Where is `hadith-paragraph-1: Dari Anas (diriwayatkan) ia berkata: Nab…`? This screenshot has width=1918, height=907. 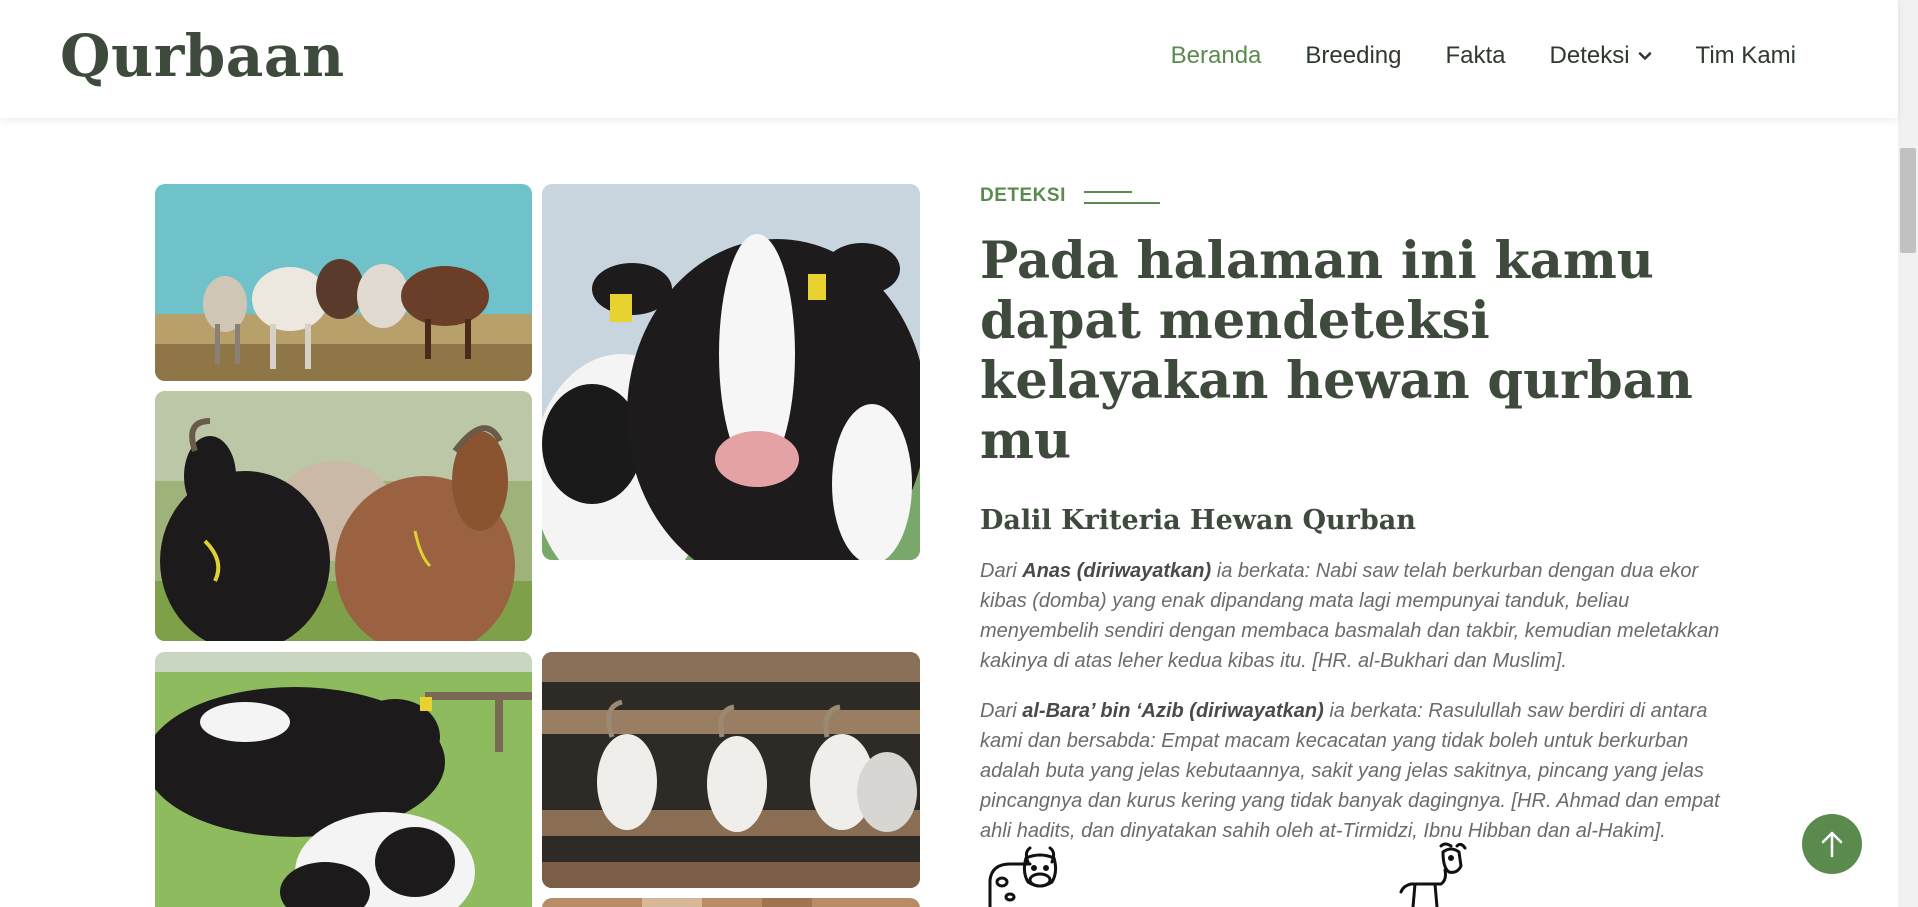
hadith-paragraph-1: Dari Anas (diriwayatkan) ia berkata: Nab… is located at coordinates (1360, 616).